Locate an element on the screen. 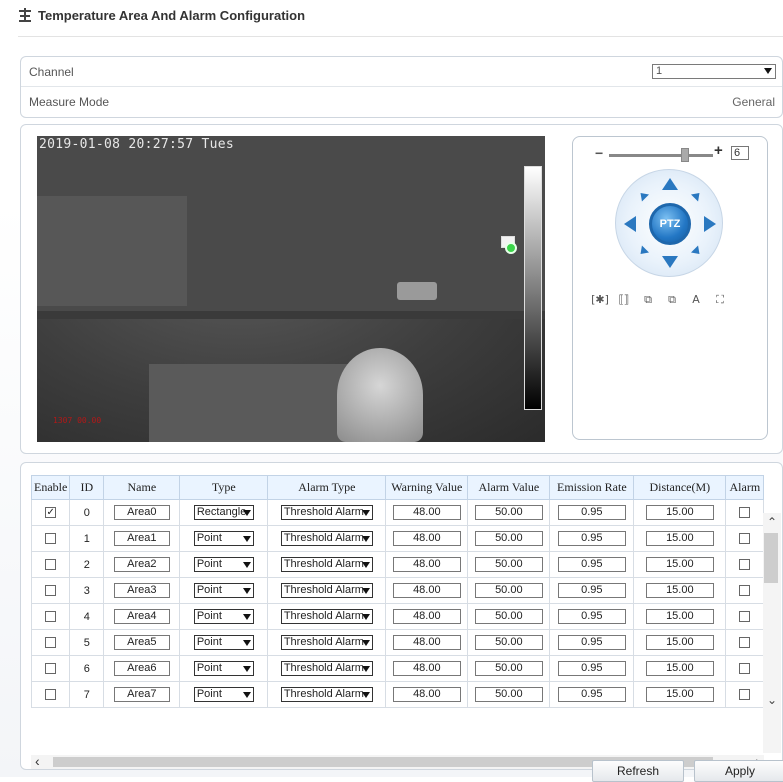 The height and width of the screenshot is (782, 783). type-select: Rectangle is located at coordinates (223, 512).